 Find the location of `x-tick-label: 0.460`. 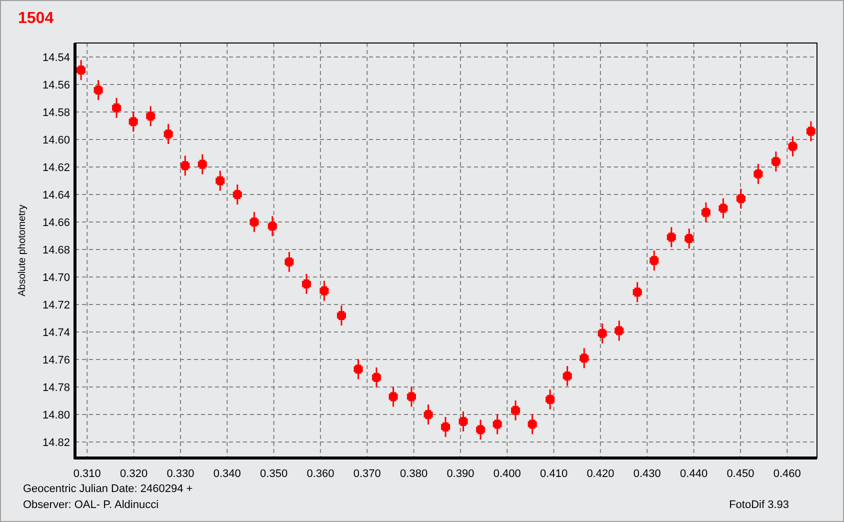

x-tick-label: 0.460 is located at coordinates (787, 474).